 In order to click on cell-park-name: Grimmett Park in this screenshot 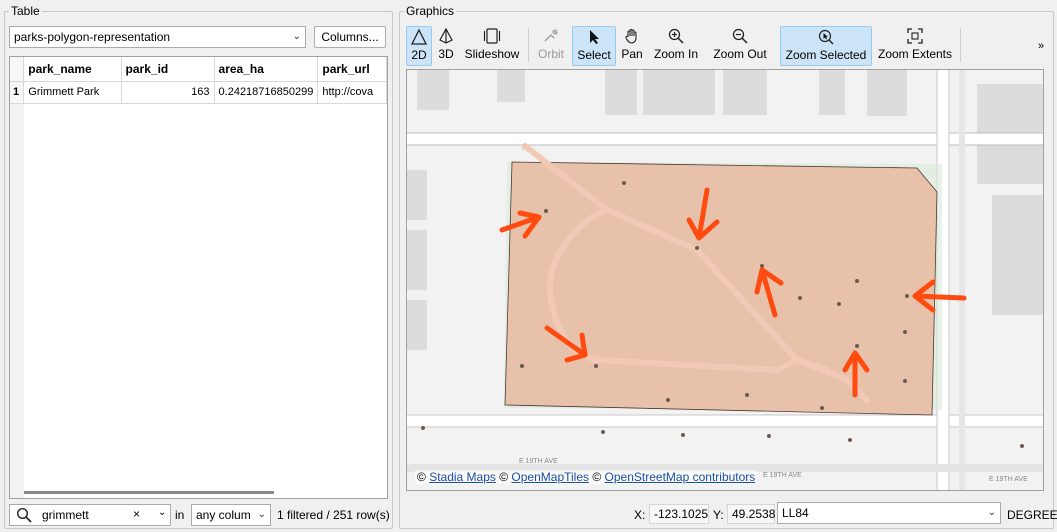, I will do `click(72, 92)`.